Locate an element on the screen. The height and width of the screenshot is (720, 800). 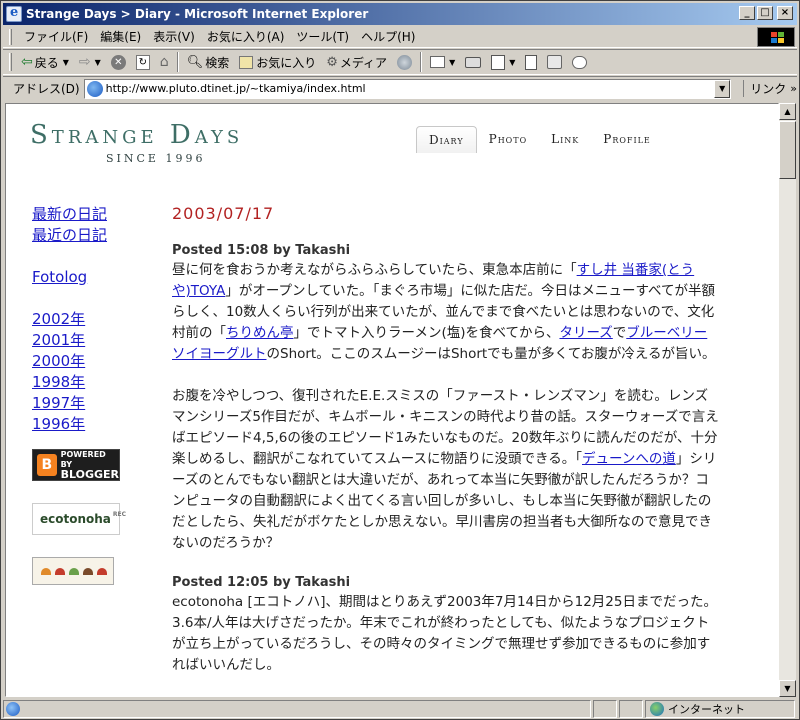
stop-button: ✕ is located at coordinates (118, 62).